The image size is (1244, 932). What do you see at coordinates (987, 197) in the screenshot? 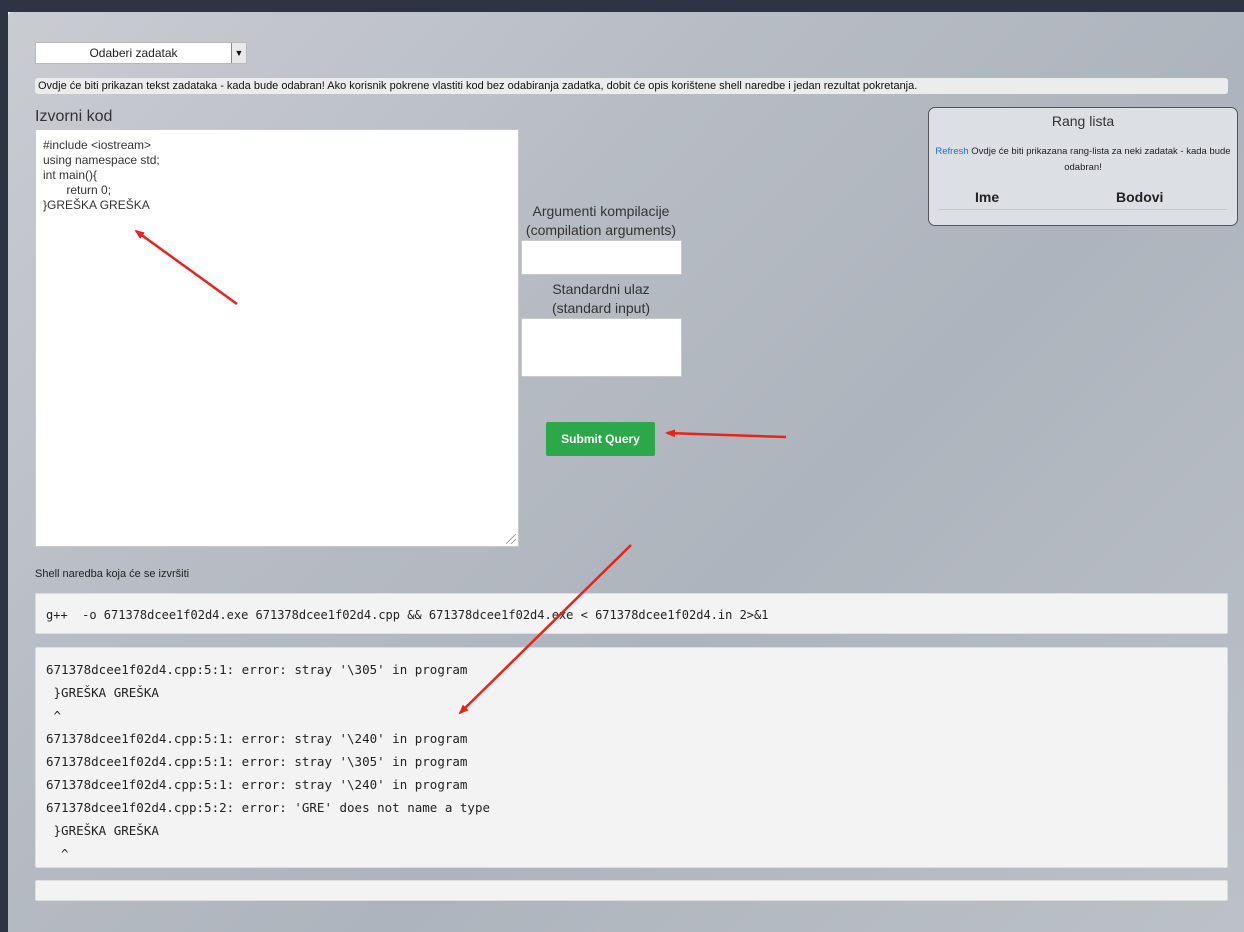
I see `rank-column-name: Ime` at bounding box center [987, 197].